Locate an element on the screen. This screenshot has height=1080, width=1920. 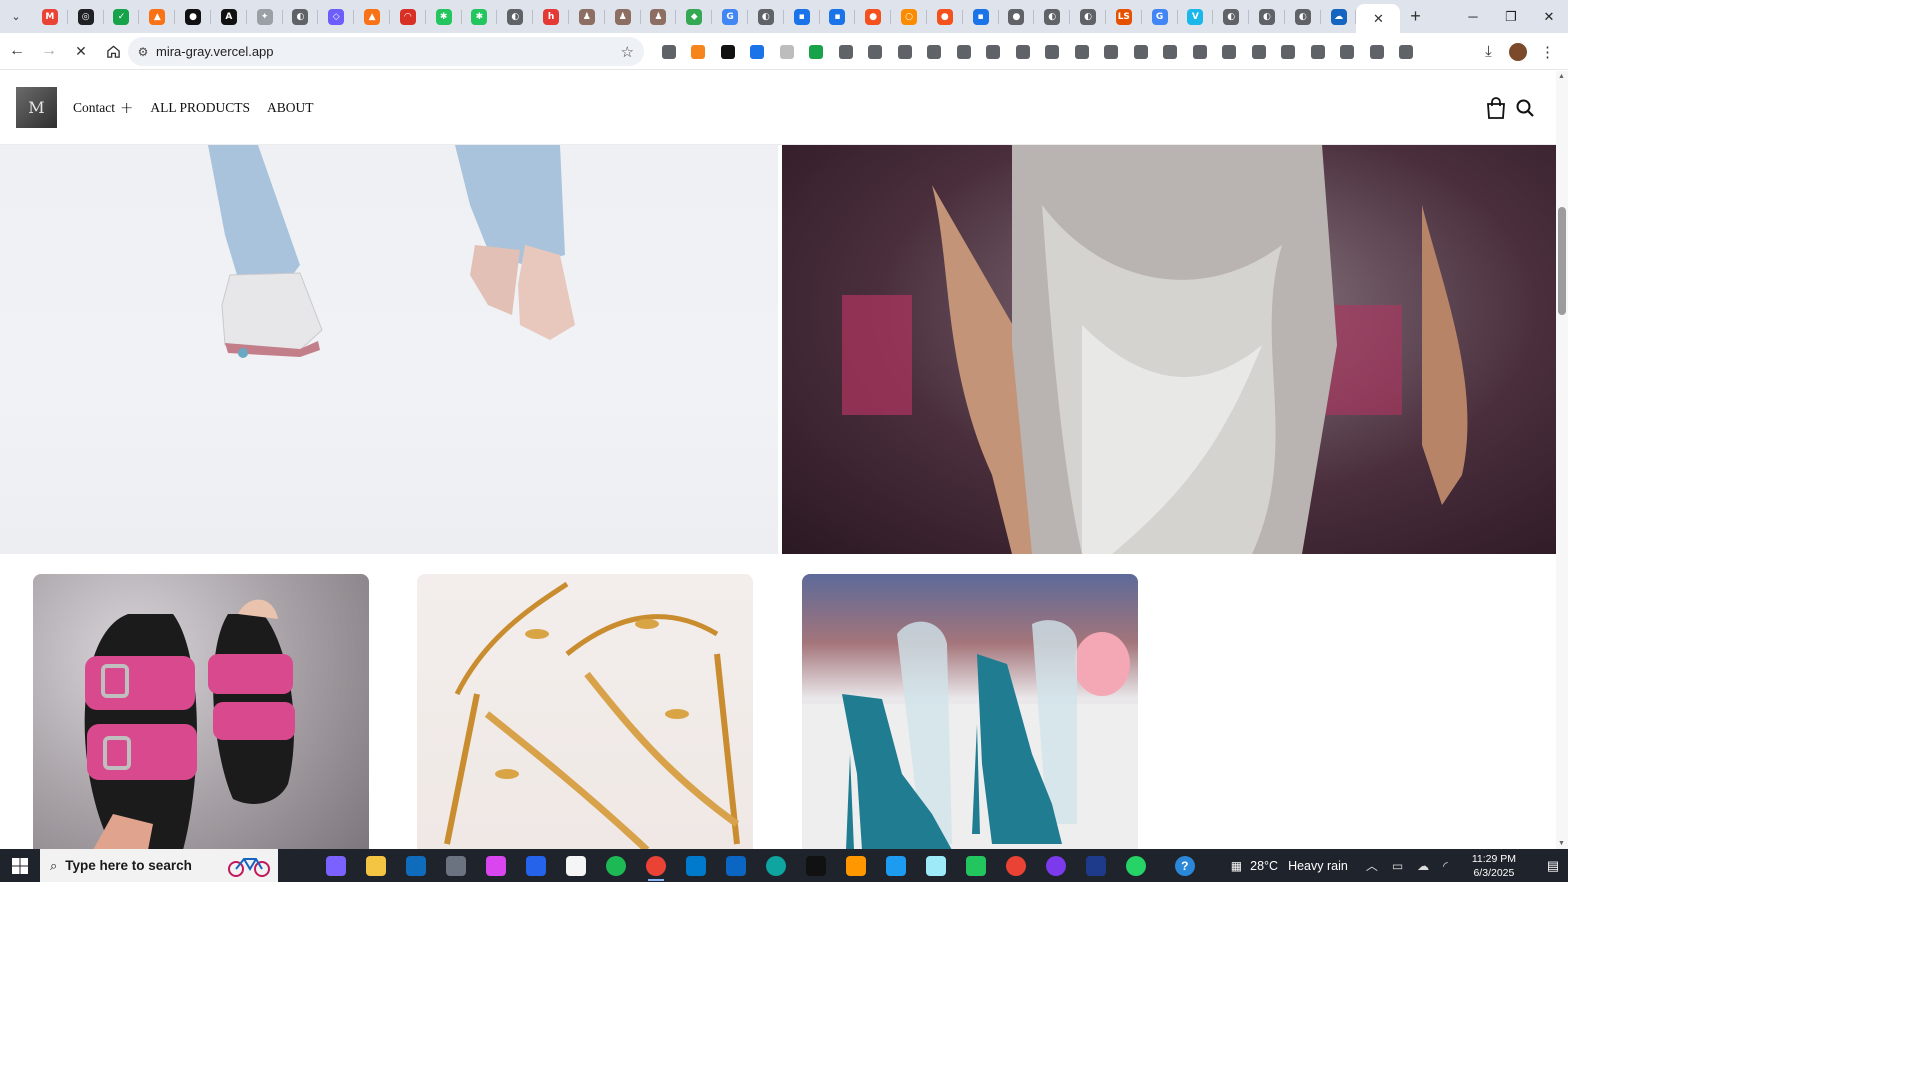
home-button is located at coordinates (113, 51).